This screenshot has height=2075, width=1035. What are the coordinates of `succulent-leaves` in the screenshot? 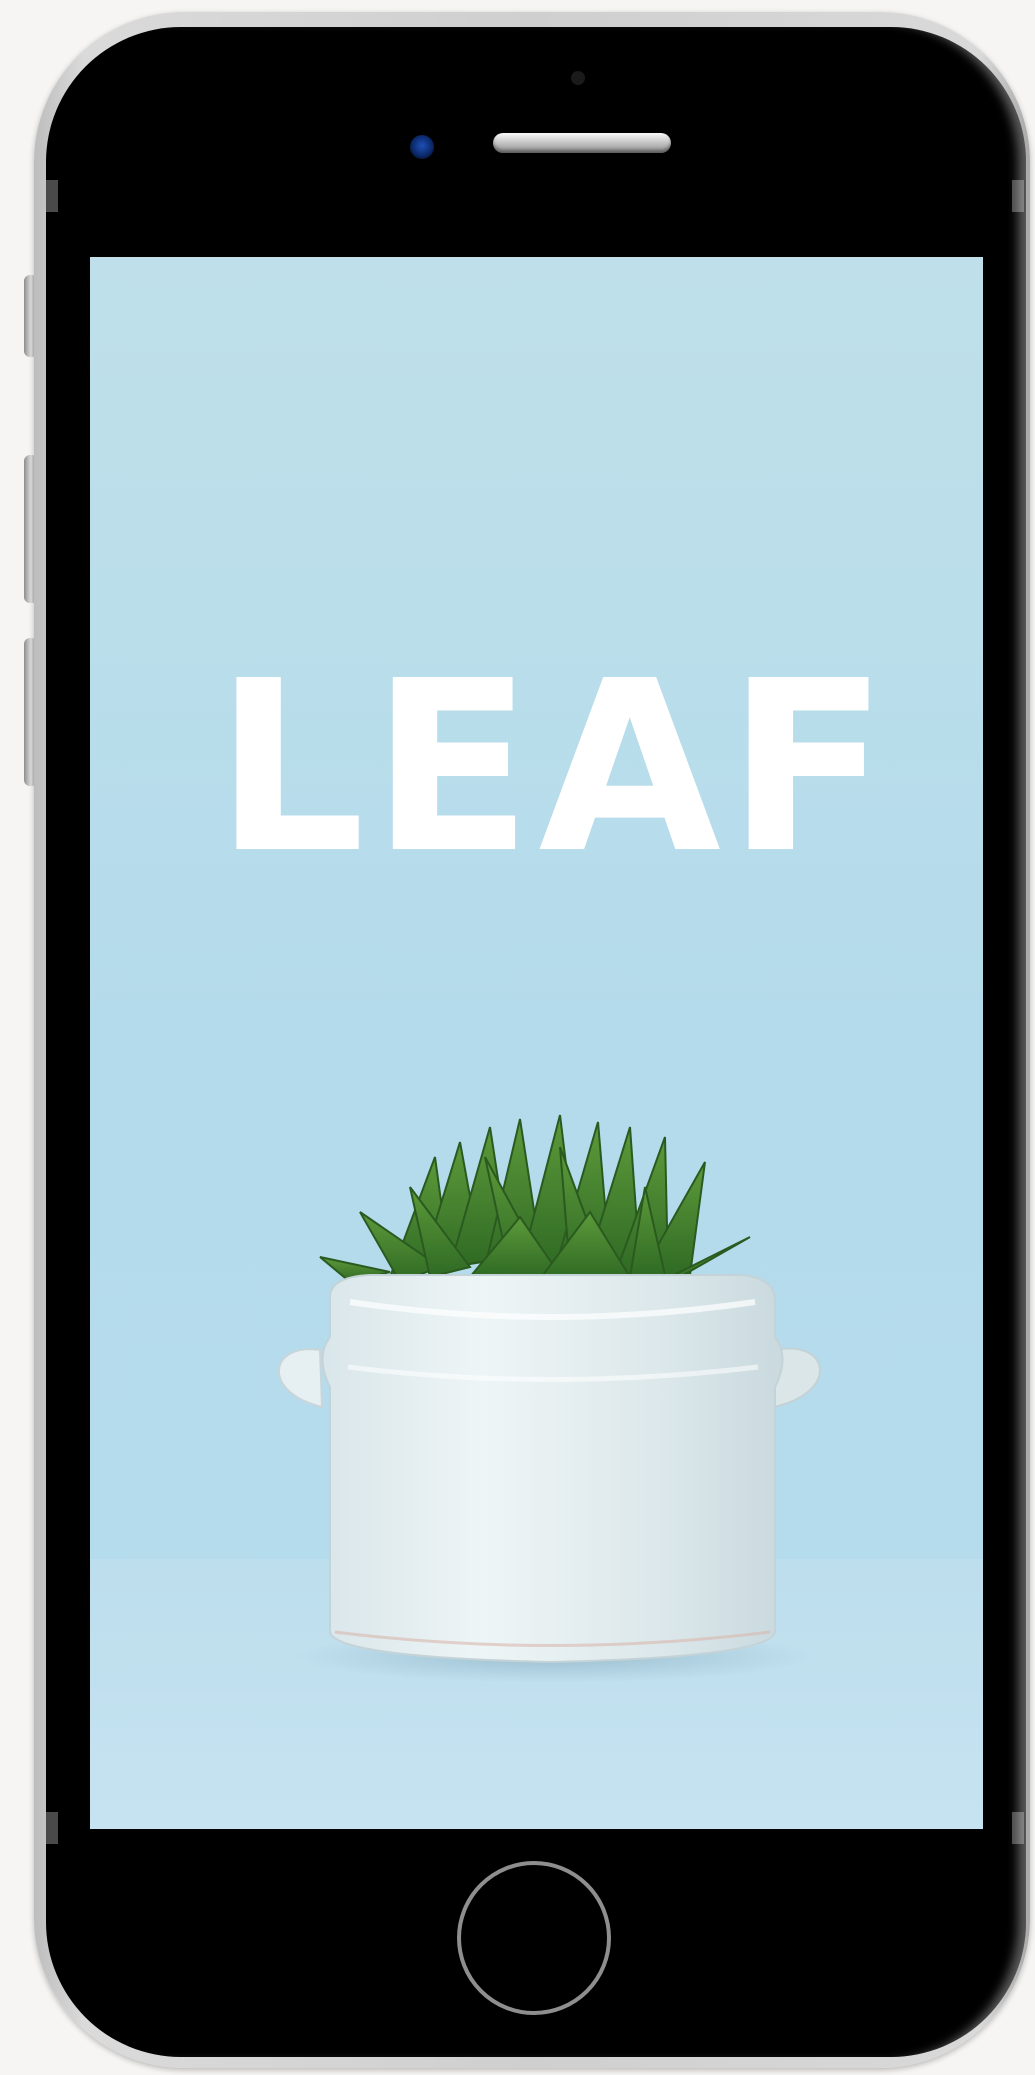 It's located at (535, 1199).